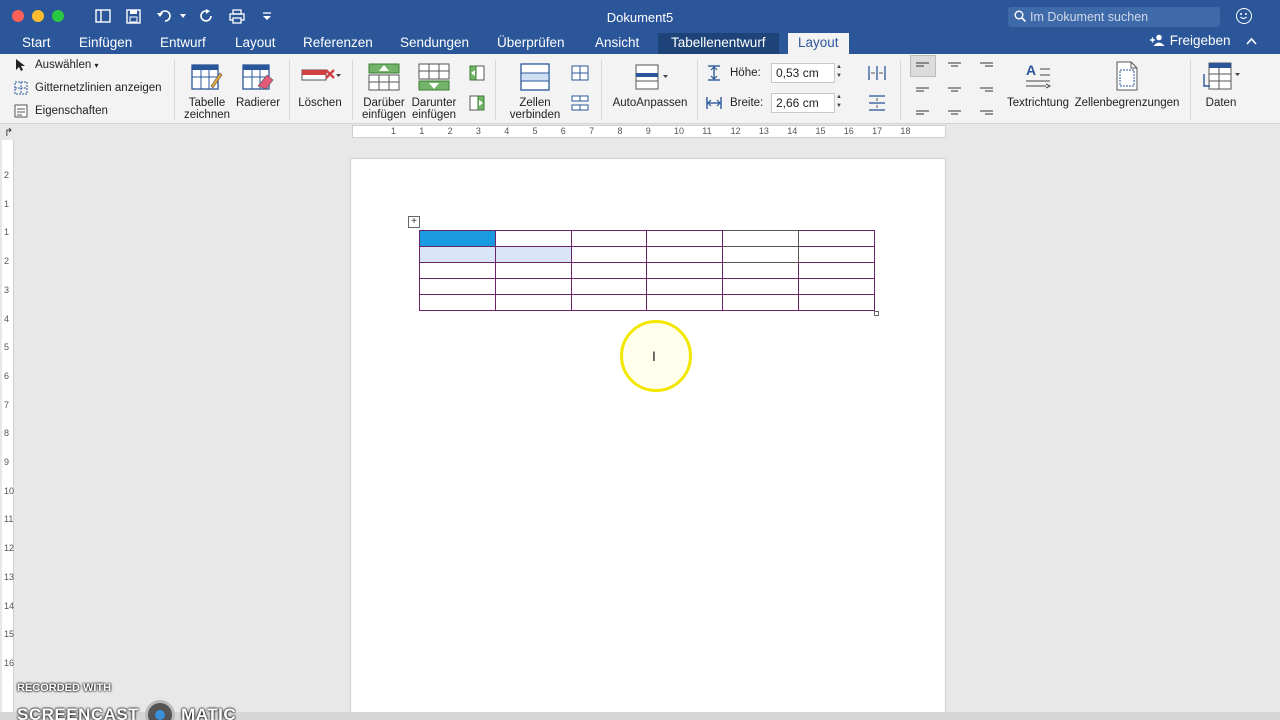 The width and height of the screenshot is (1280, 720). Describe the element at coordinates (434, 109) in the screenshot. I see `insert-below-button: Darunter einfügen` at that location.